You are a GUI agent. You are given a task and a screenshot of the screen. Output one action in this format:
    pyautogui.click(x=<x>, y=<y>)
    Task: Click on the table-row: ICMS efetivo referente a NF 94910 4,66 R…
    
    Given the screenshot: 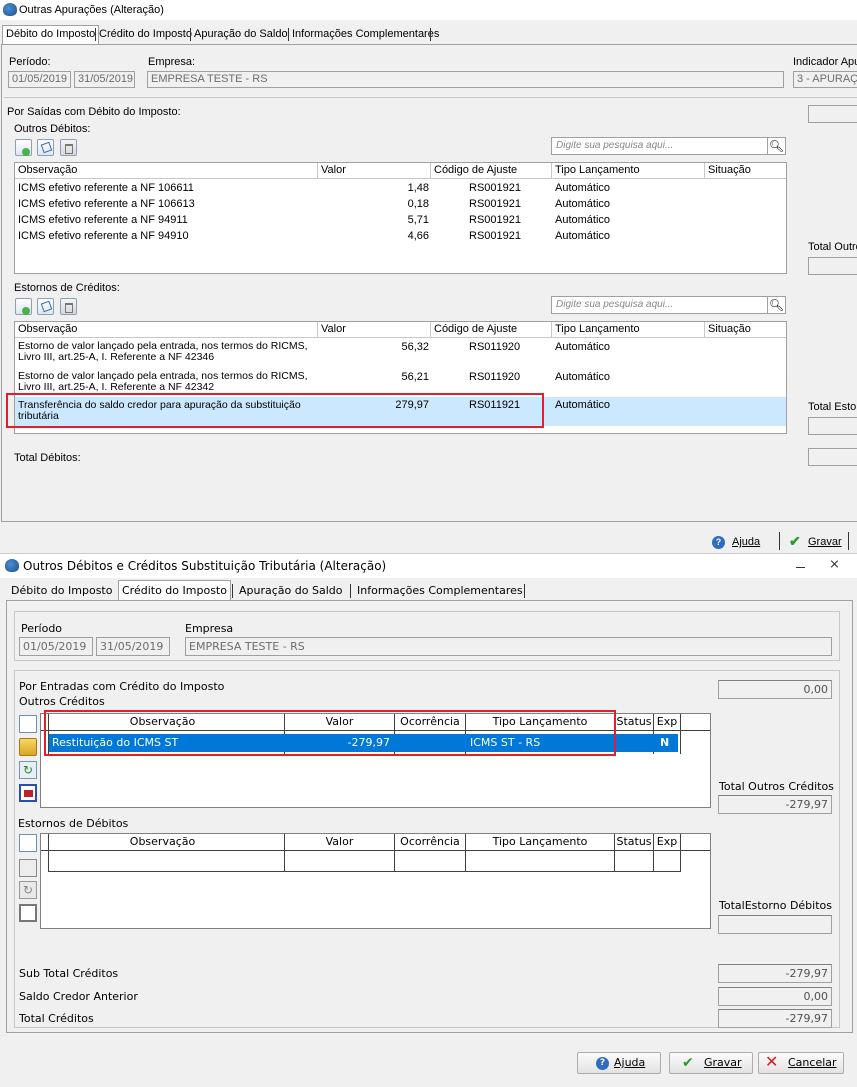 What is the action you would take?
    pyautogui.click(x=400, y=236)
    